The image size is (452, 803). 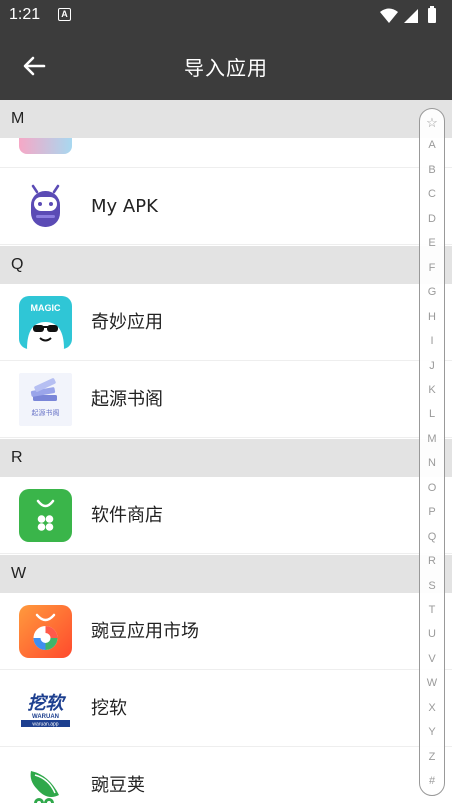 What do you see at coordinates (432, 194) in the screenshot?
I see `index-letter: C` at bounding box center [432, 194].